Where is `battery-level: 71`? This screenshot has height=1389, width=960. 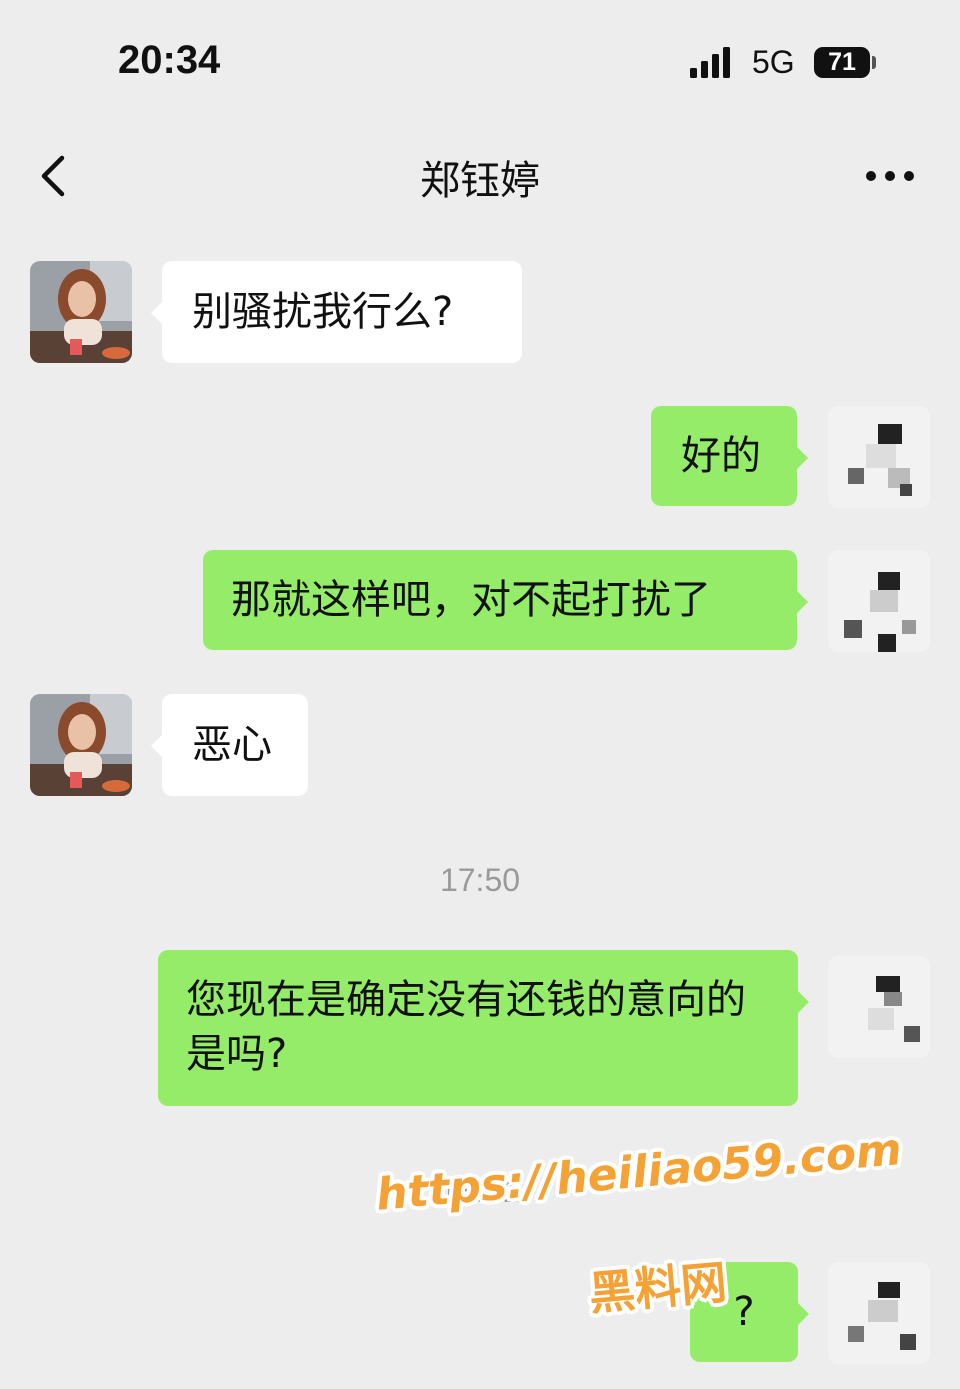 battery-level: 71 is located at coordinates (842, 62).